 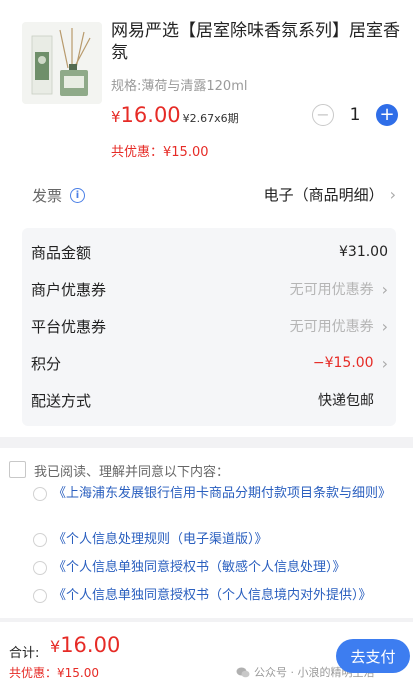 I want to click on summary-value-text: ¥31.00, so click(x=363, y=252).